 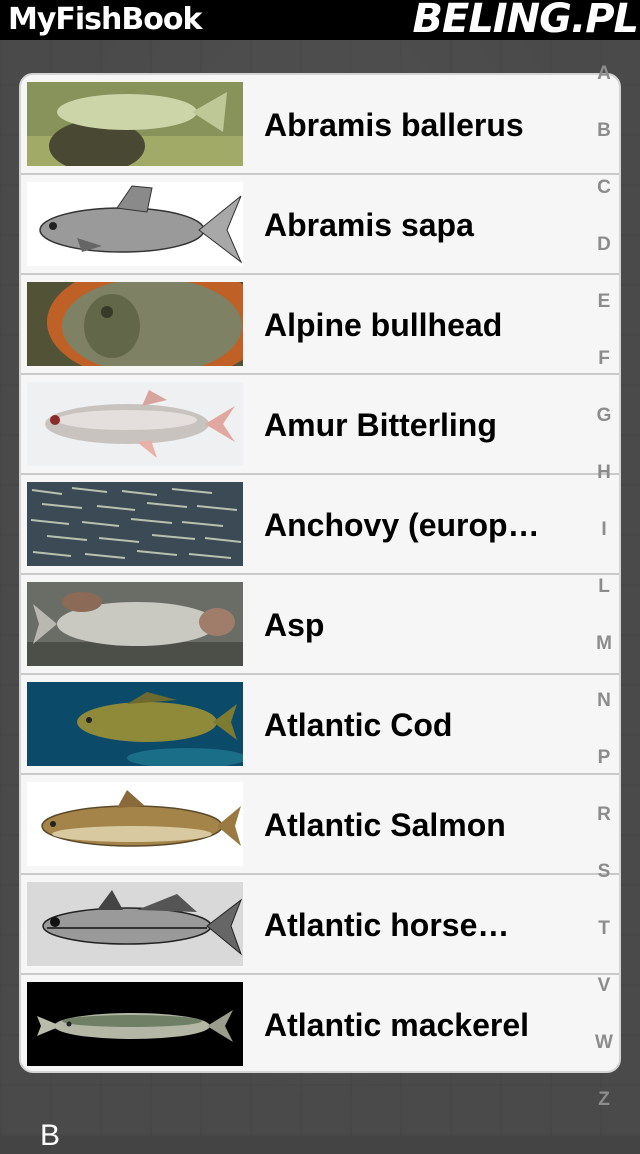 I want to click on index-letter: C, so click(x=604, y=188).